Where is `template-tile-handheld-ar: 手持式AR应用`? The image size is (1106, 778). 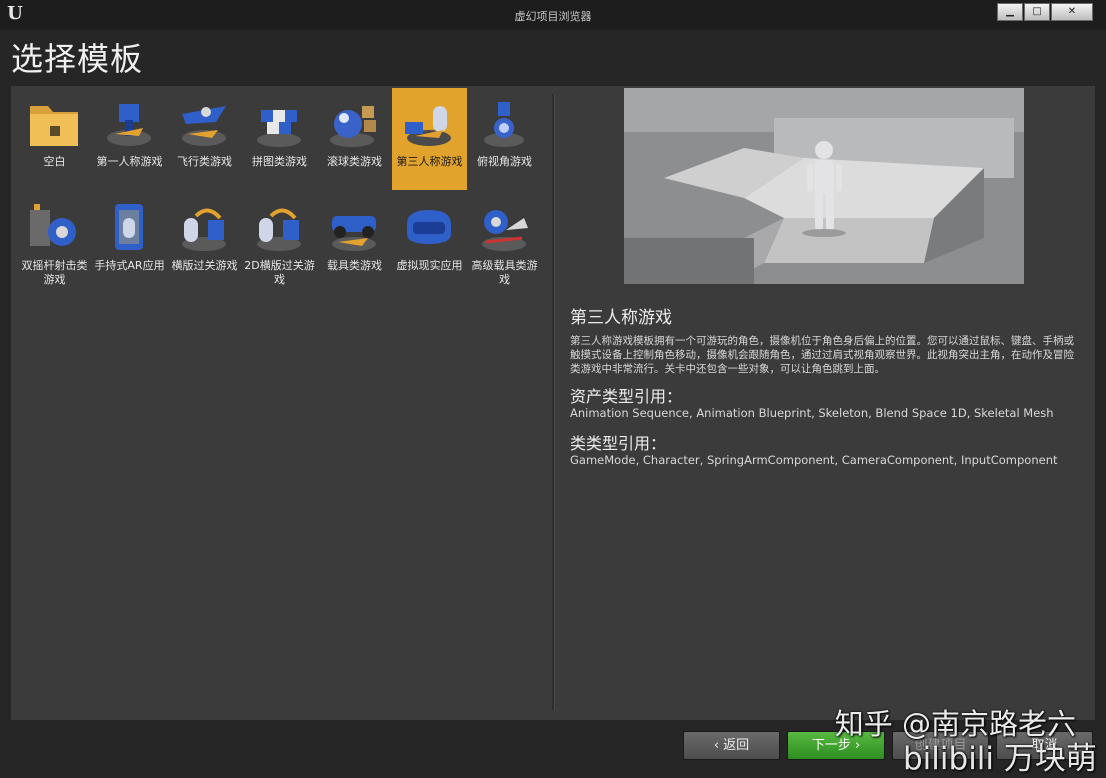 template-tile-handheld-ar: 手持式AR应用 is located at coordinates (129, 243).